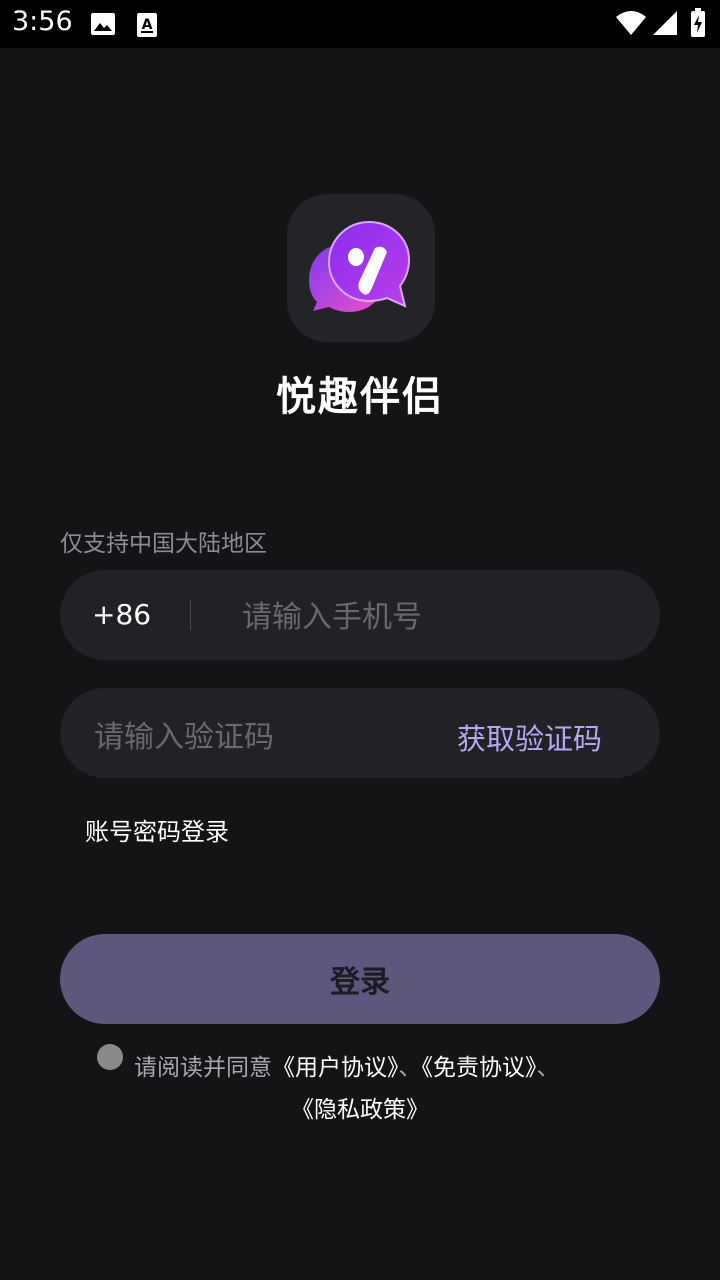 Image resolution: width=720 pixels, height=1280 pixels. What do you see at coordinates (190, 615) in the screenshot?
I see `field-divider` at bounding box center [190, 615].